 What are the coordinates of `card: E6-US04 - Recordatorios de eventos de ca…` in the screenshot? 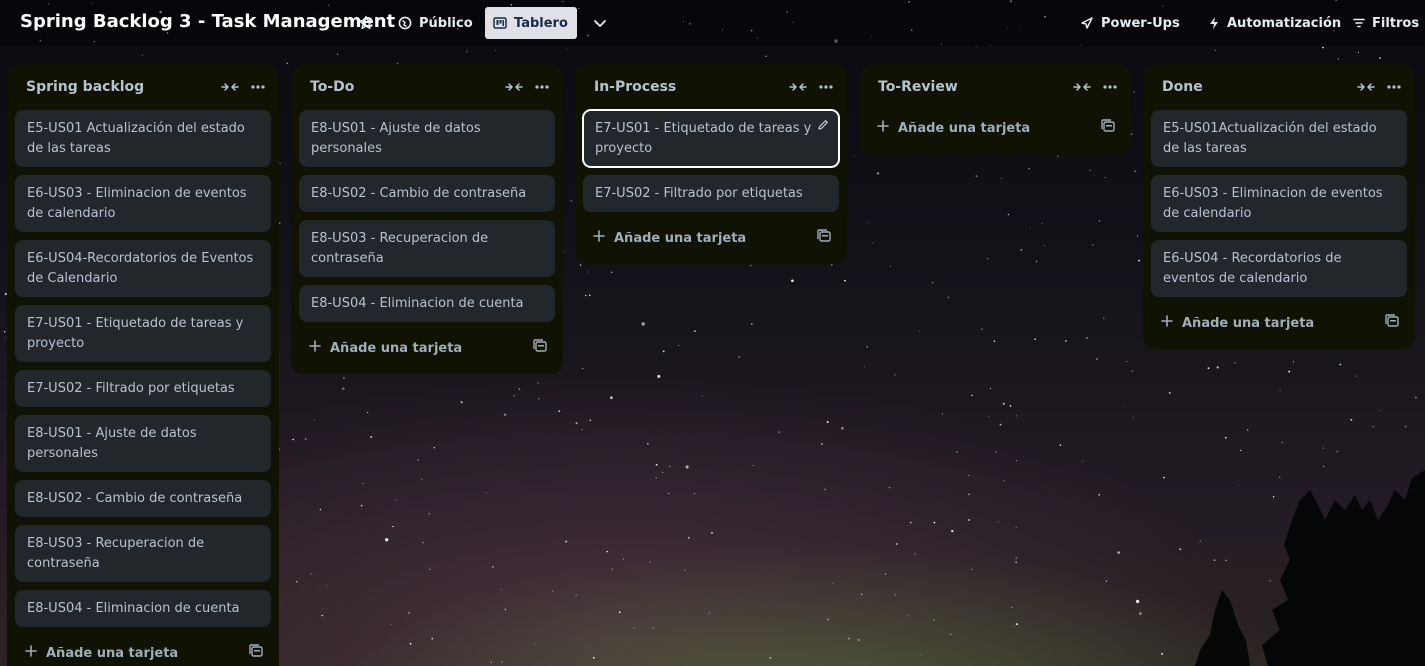 It's located at (1279, 268).